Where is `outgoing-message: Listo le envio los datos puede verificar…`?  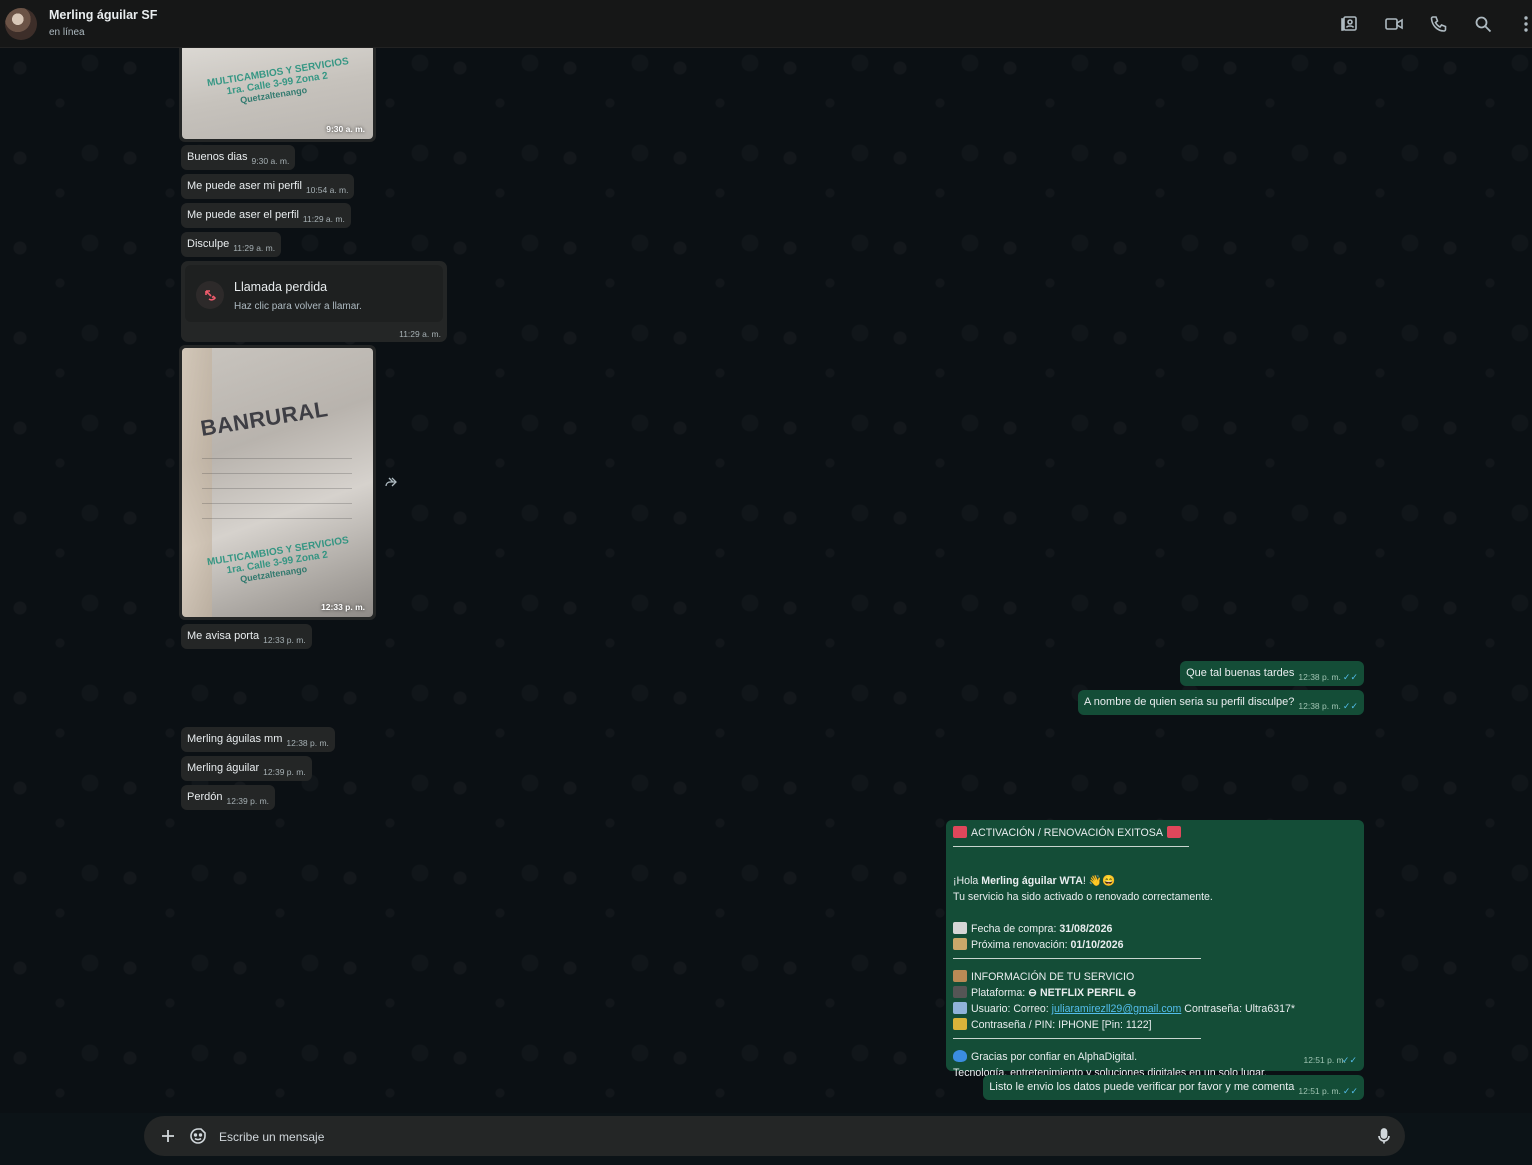 outgoing-message: Listo le envio los datos puede verificar… is located at coordinates (1173, 1087).